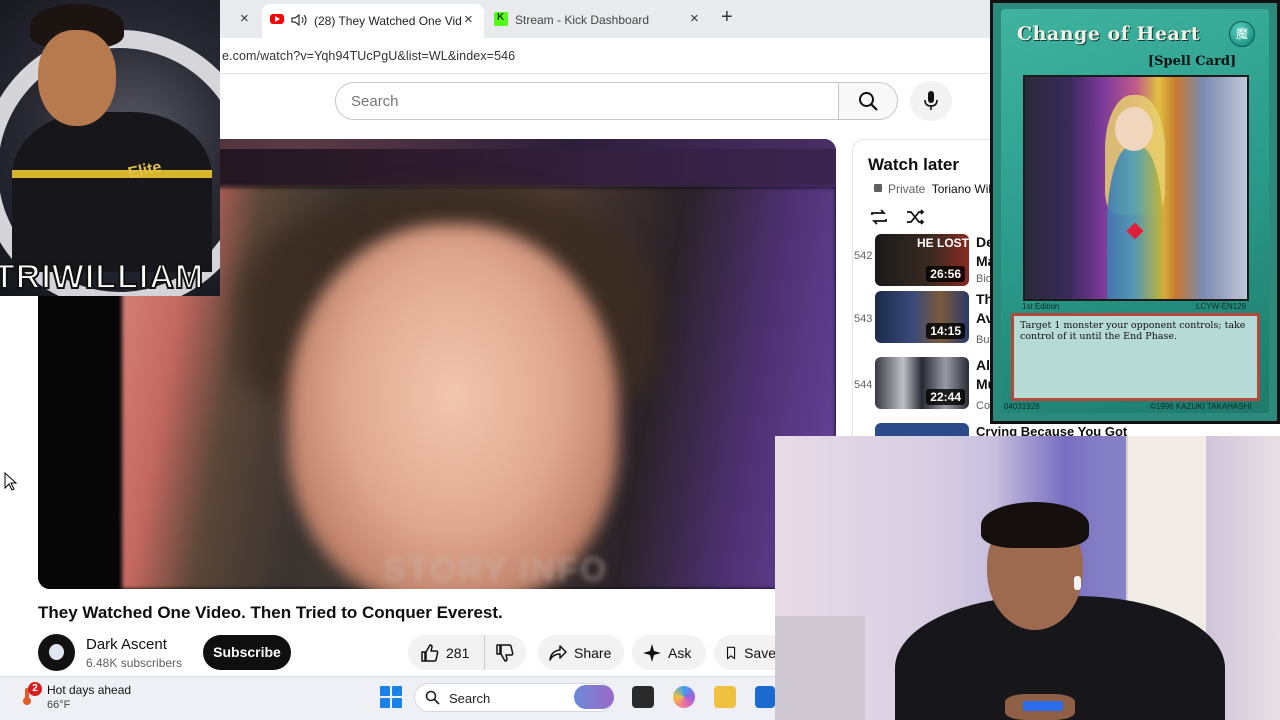 The height and width of the screenshot is (720, 1280). What do you see at coordinates (1242, 34) in the screenshot?
I see `spell-attribute-icon: 魔` at bounding box center [1242, 34].